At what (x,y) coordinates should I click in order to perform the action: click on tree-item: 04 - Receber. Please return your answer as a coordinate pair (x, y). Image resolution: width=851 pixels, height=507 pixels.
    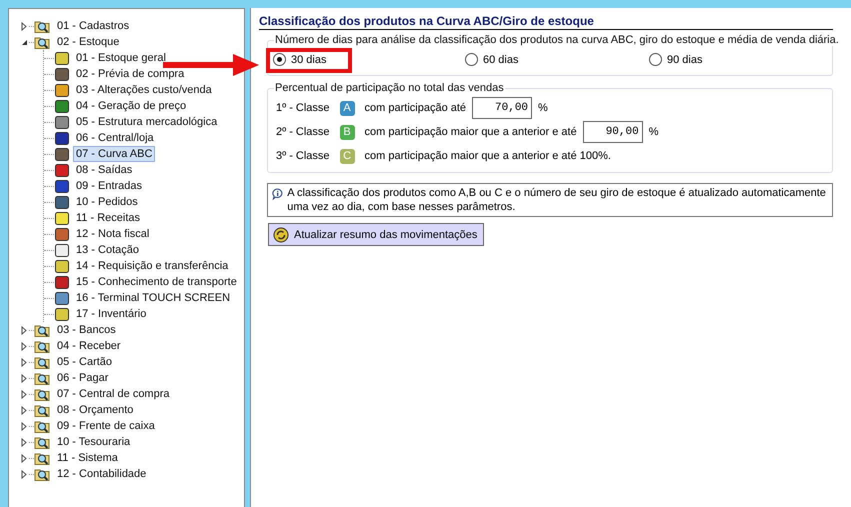
    Looking at the image, I should click on (89, 346).